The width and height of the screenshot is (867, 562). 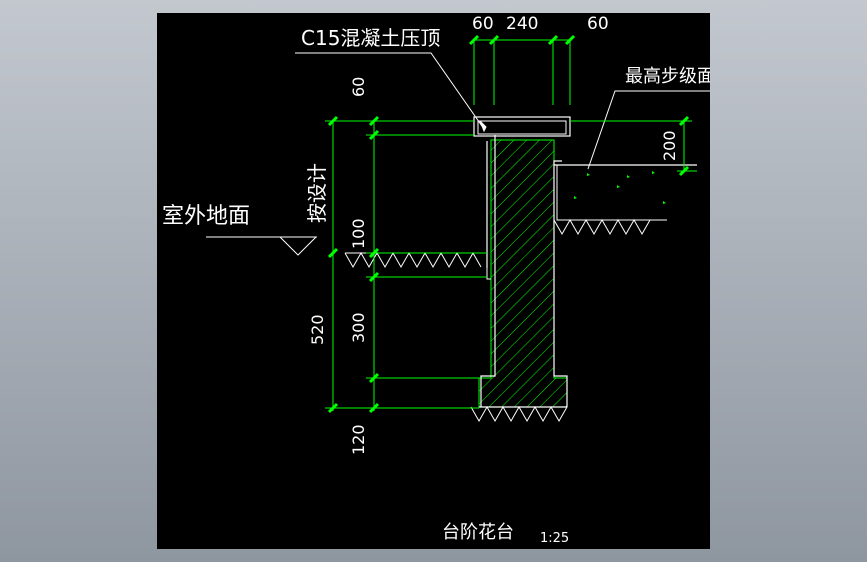 I want to click on drawing-title: 台阶花台, so click(x=478, y=532).